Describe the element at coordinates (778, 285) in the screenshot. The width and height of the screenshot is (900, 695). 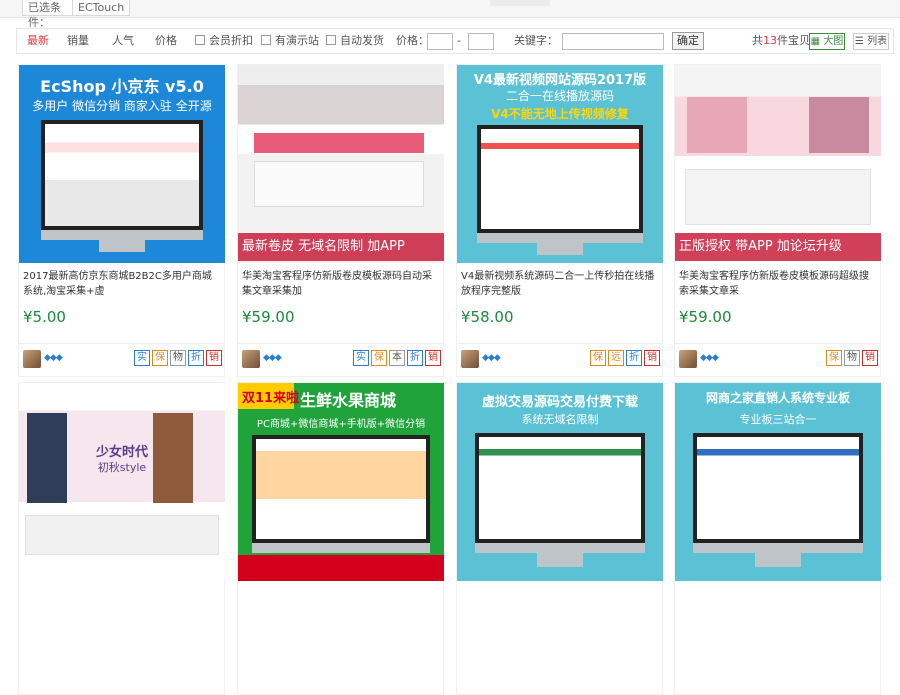
I see `product-title: 华美淘宝客程序仿新版卷皮模板源码超级搜索采集文章采` at that location.